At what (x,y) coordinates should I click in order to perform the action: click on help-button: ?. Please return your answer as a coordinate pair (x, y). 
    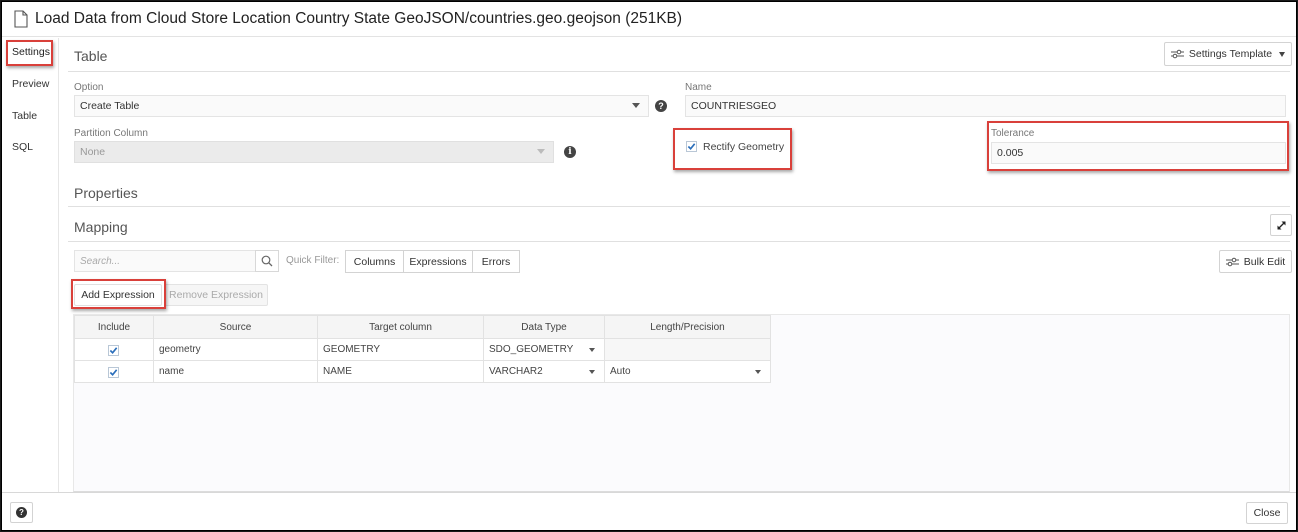
    Looking at the image, I should click on (21, 512).